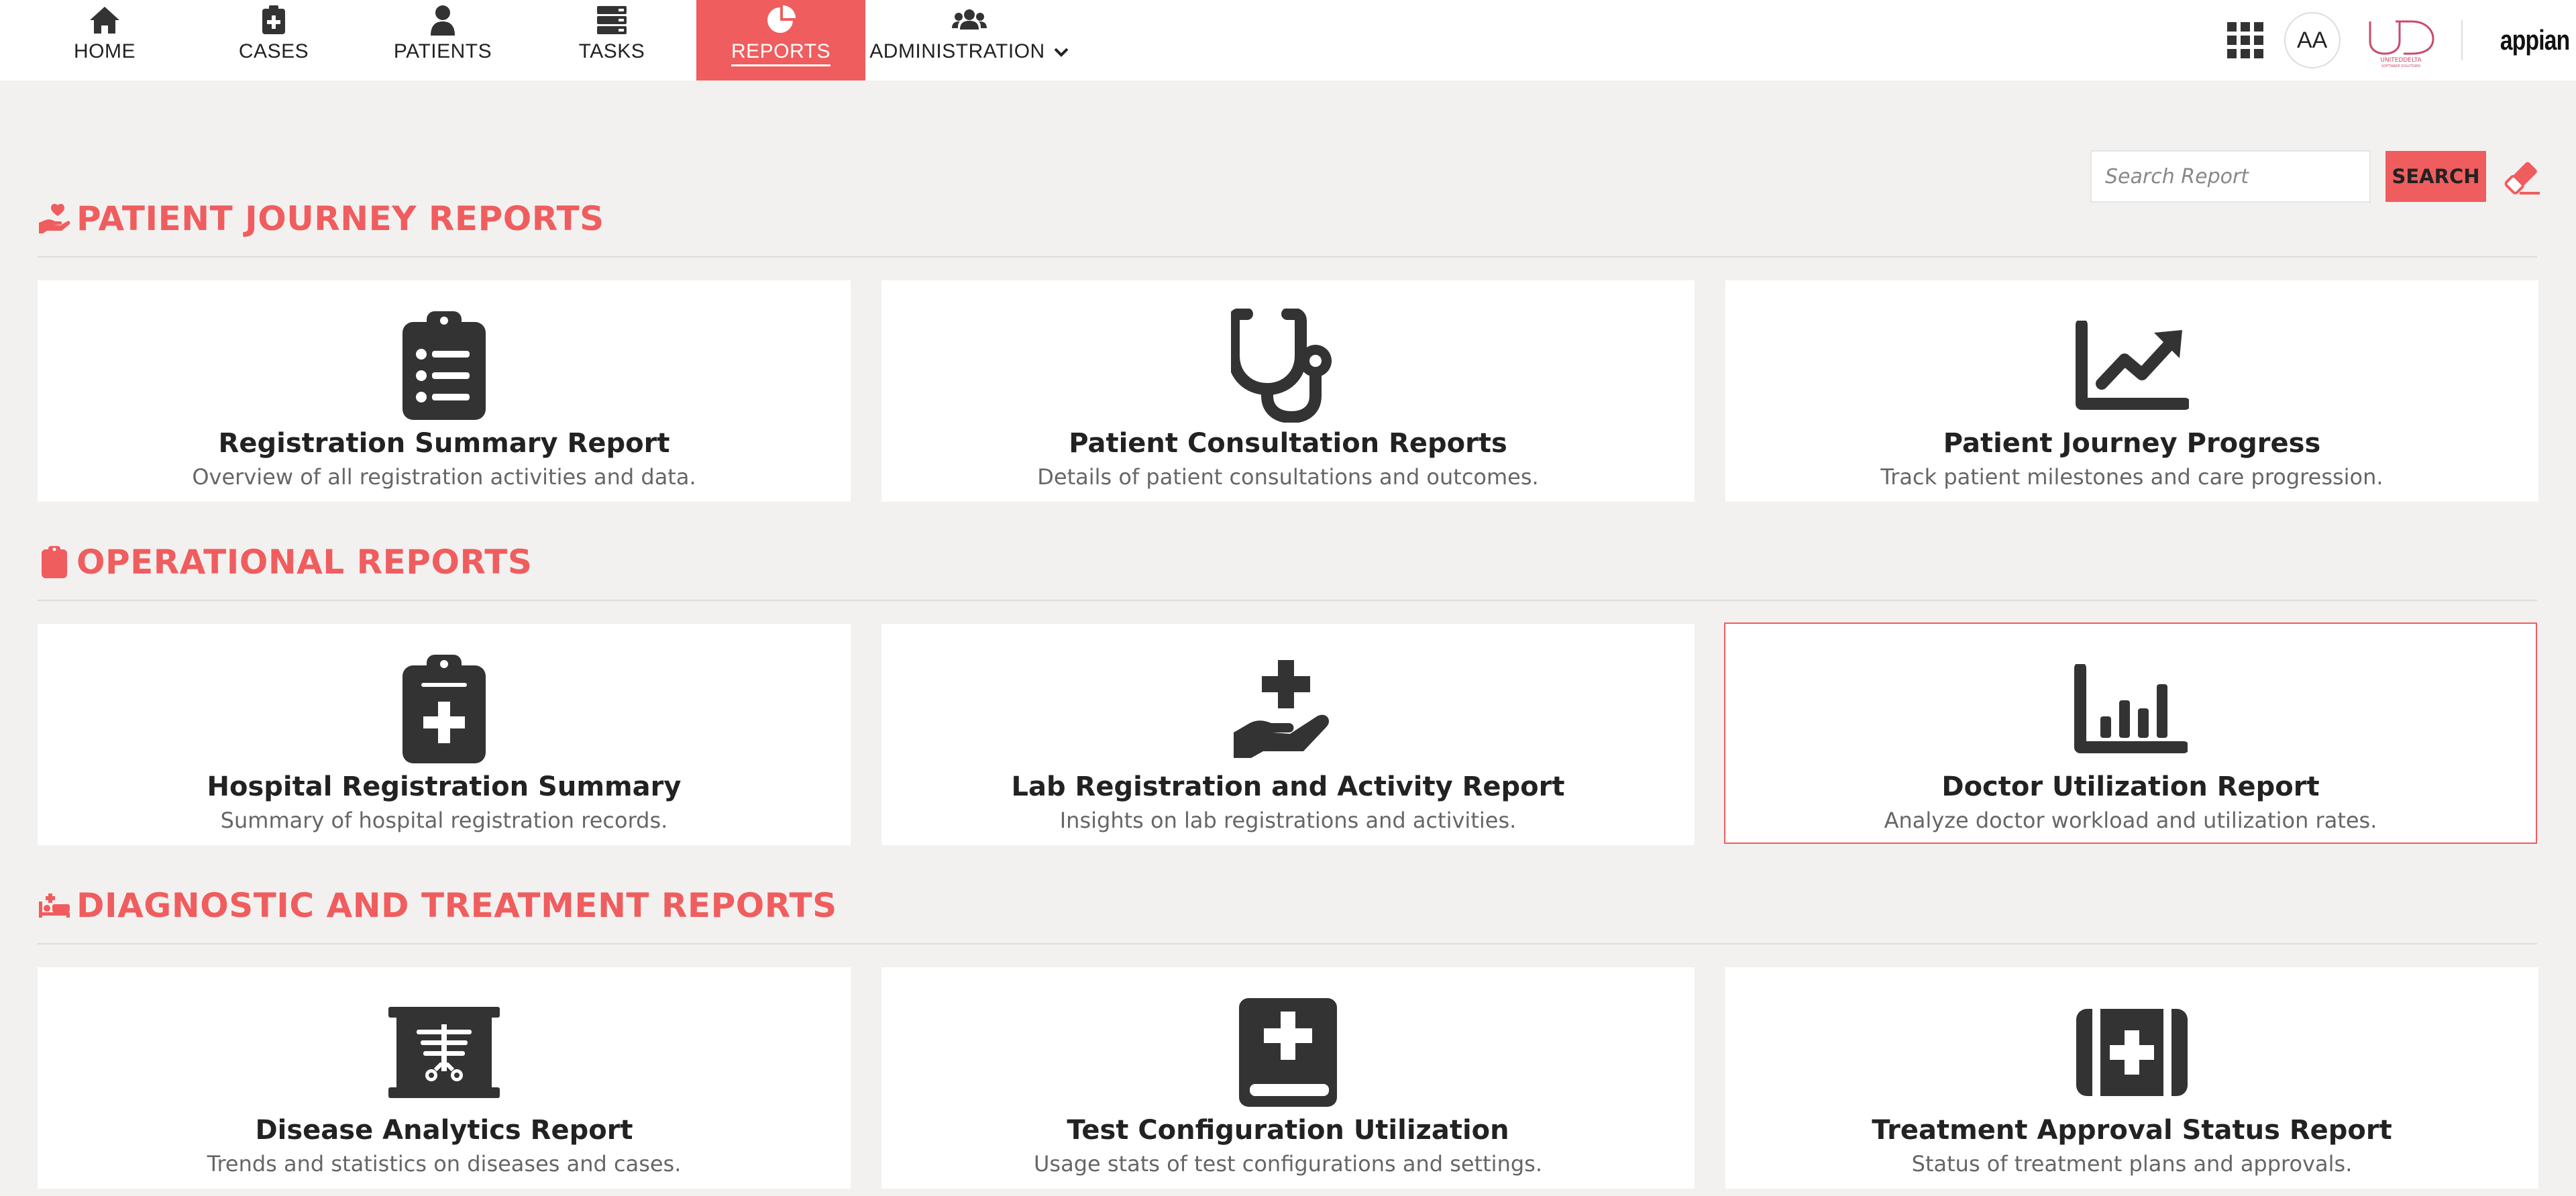 This screenshot has width=2576, height=1196. I want to click on card-title: Patient Journey Progress, so click(2132, 444).